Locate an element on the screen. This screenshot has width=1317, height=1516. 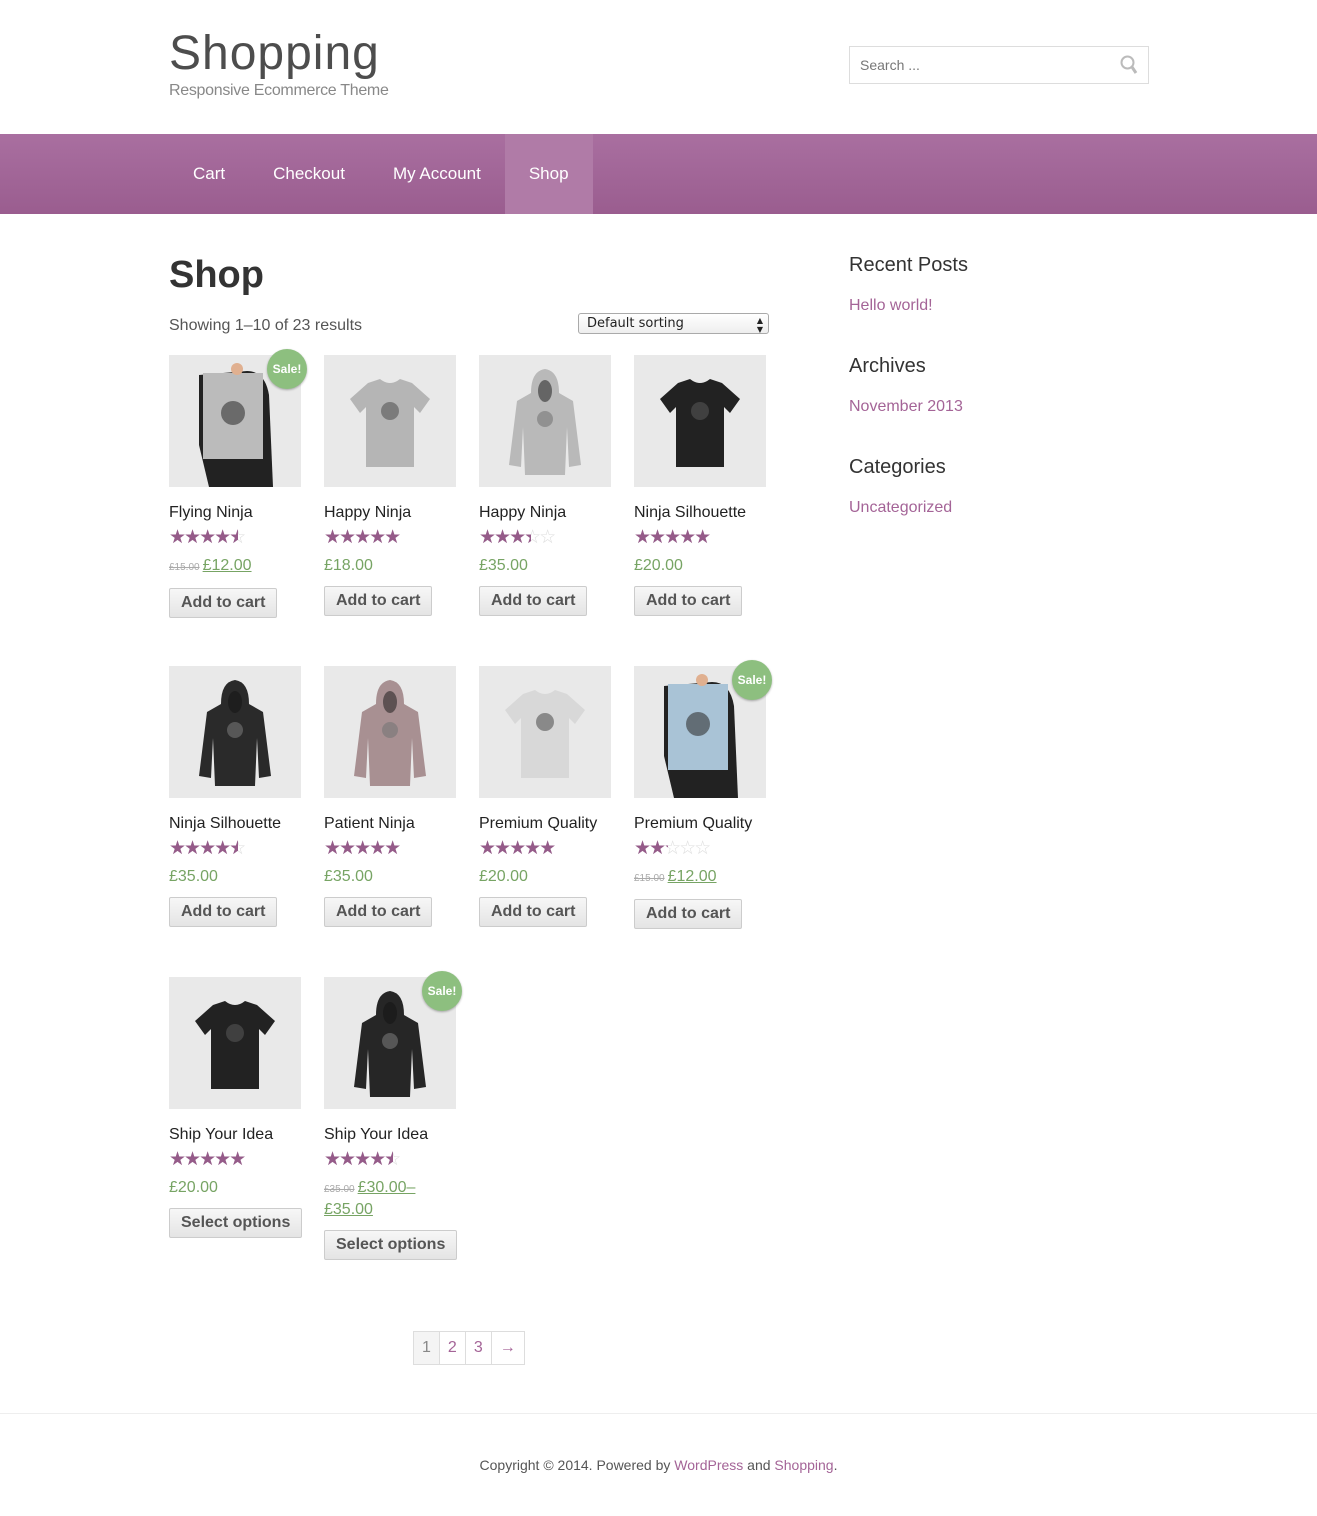
widget-title: Archives is located at coordinates (887, 366).